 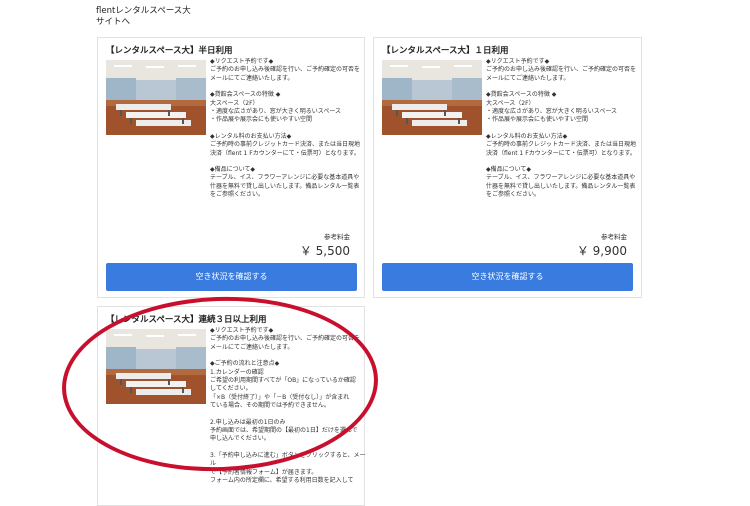 I want to click on site-header: flentレンタルスペース大 サイトへ, so click(x=143, y=17).